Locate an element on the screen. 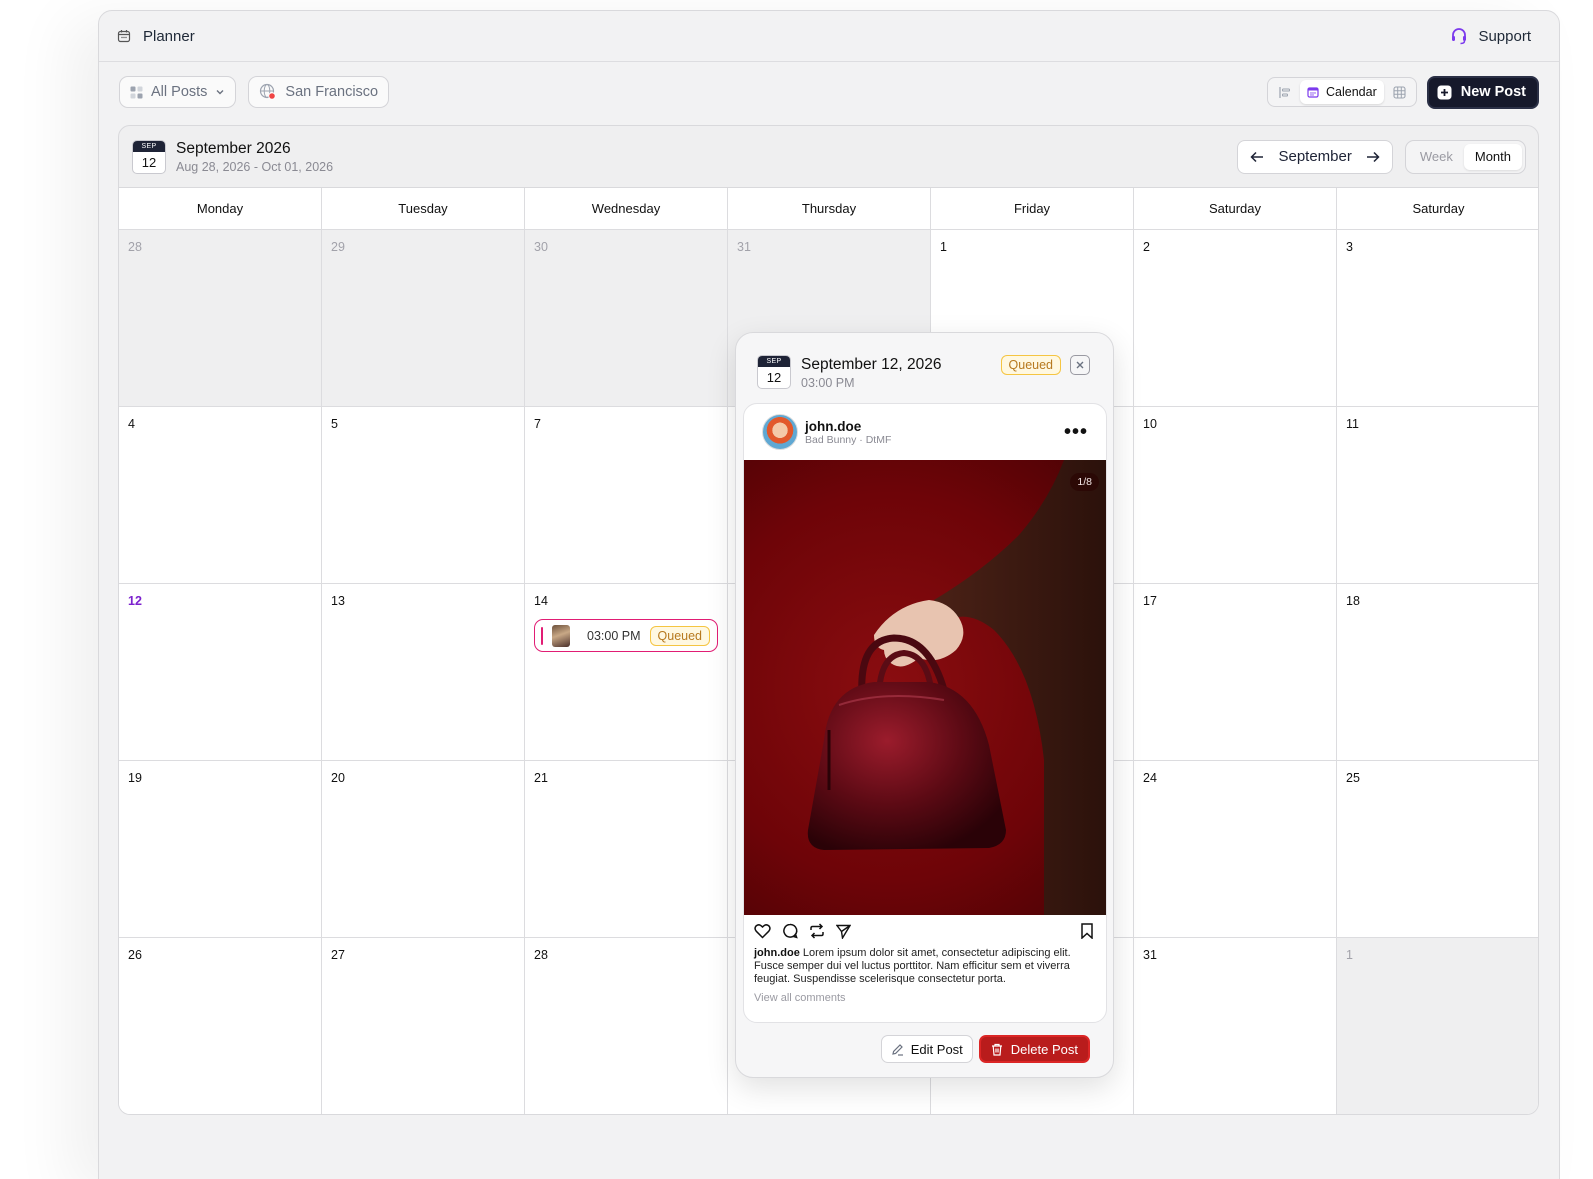 The width and height of the screenshot is (1593, 1179). edit-post-button: Edit Post is located at coordinates (926, 1049).